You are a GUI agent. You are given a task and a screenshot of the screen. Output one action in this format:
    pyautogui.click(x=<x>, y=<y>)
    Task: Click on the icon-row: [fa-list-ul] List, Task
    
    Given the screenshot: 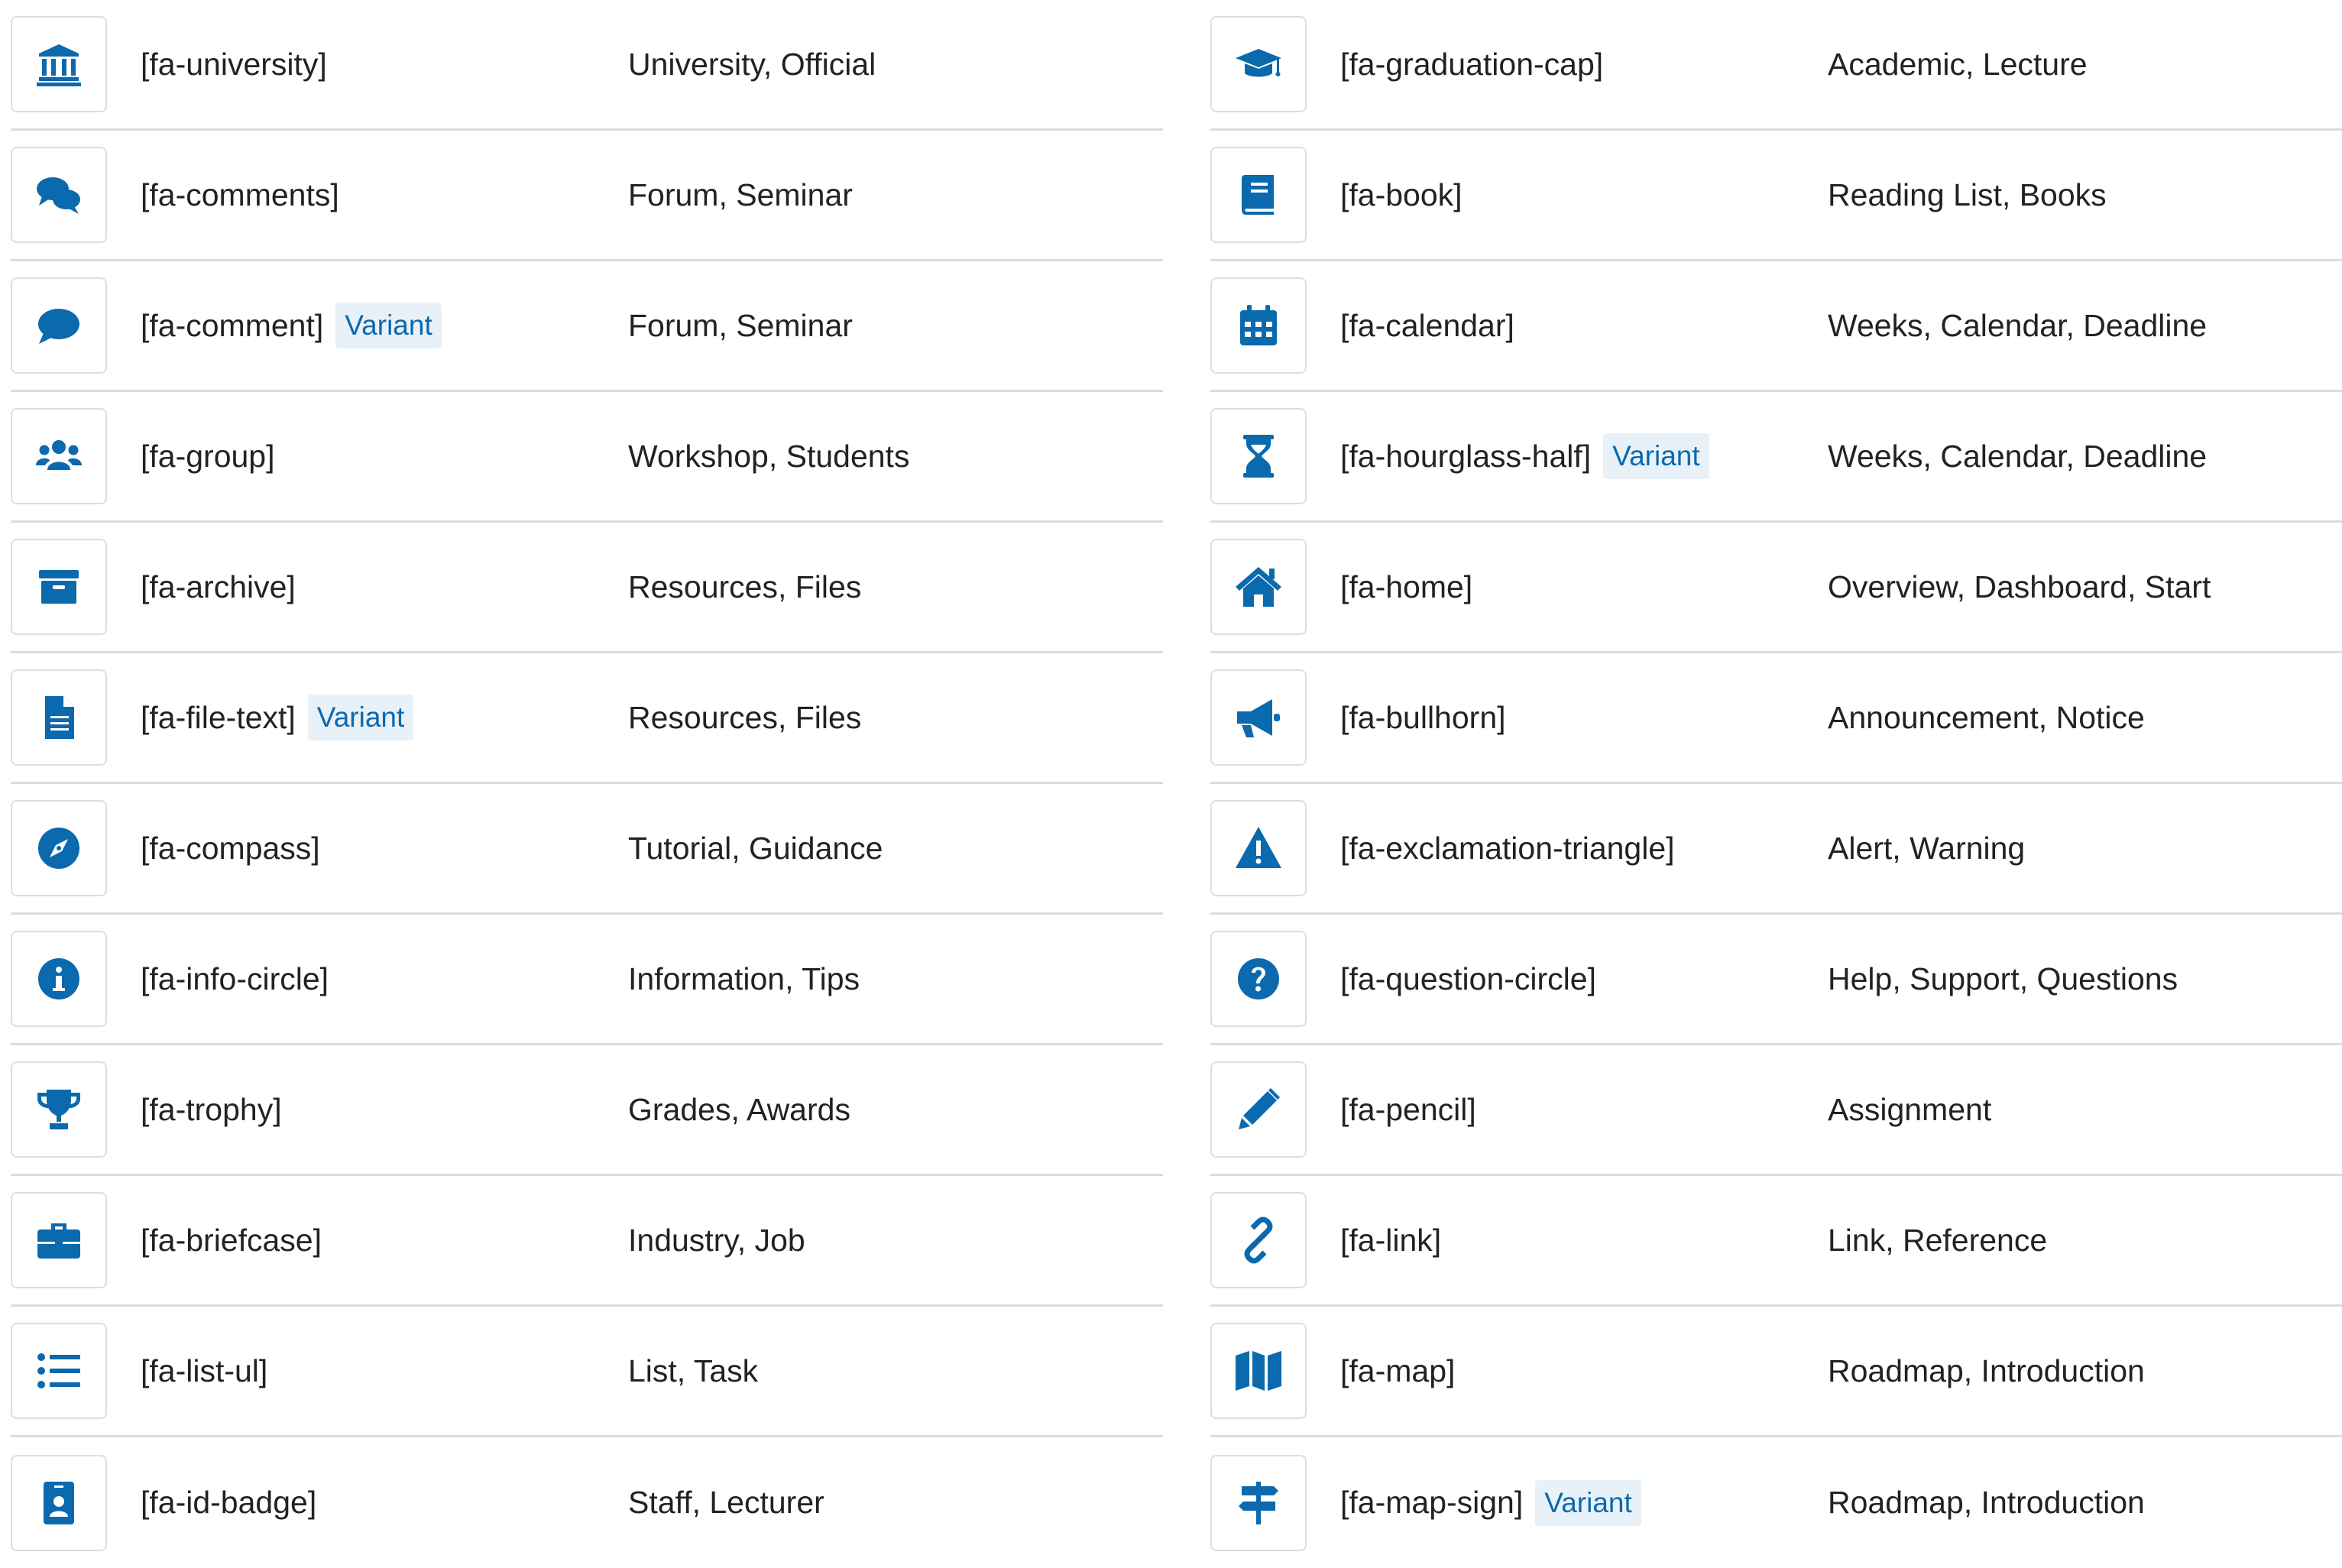 What is the action you would take?
    pyautogui.click(x=587, y=1372)
    